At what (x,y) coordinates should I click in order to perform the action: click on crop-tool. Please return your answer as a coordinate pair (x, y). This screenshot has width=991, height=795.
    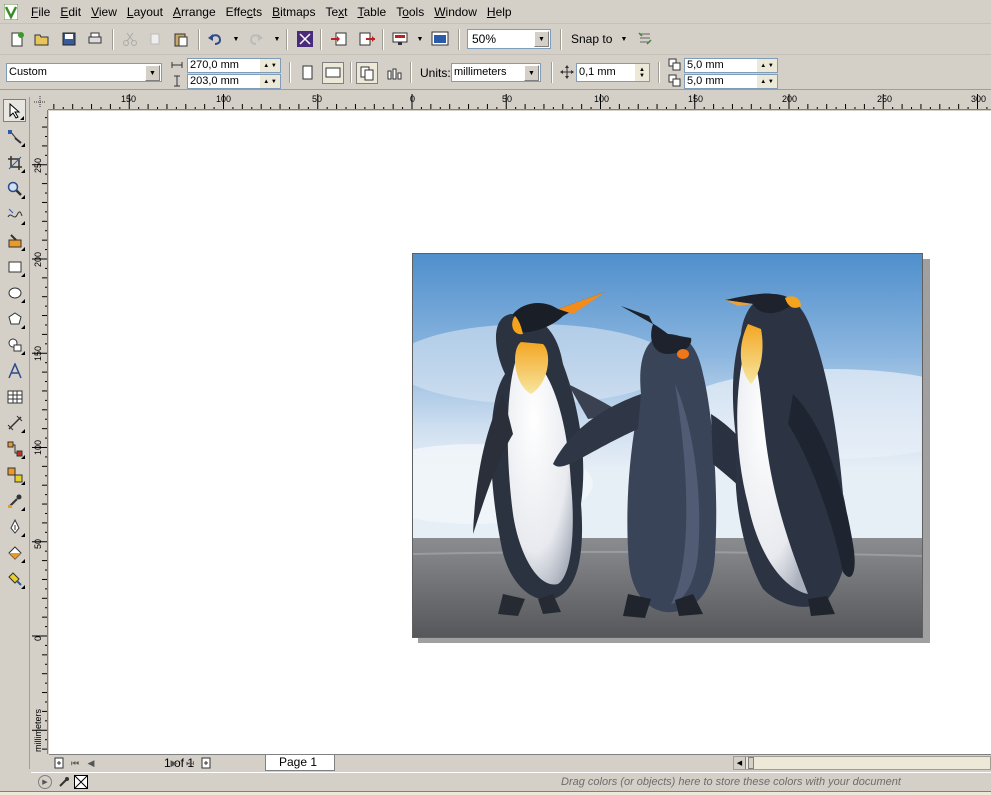
    Looking at the image, I should click on (14, 162).